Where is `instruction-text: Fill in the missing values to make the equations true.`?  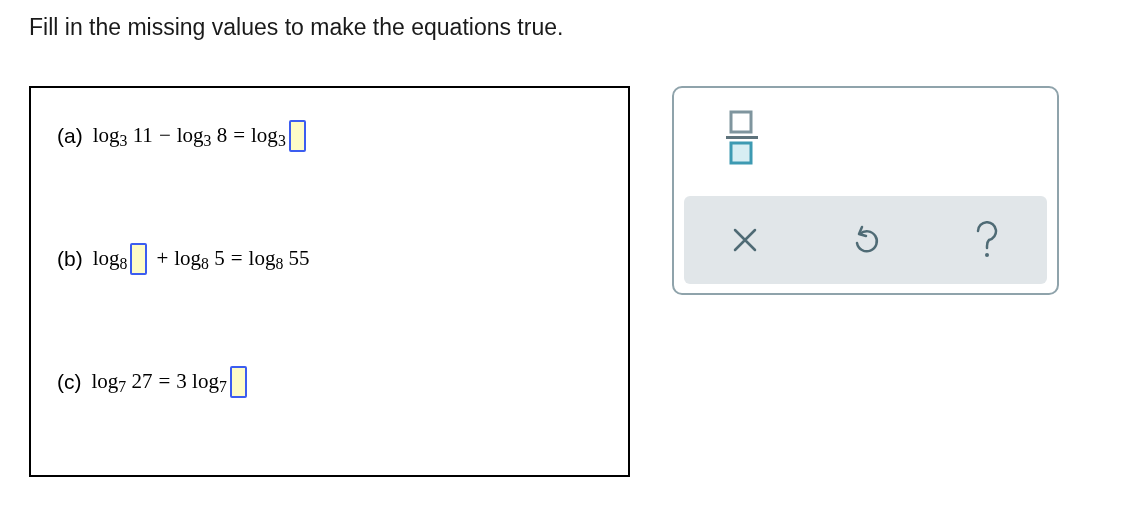
instruction-text: Fill in the missing values to make the equations true. is located at coordinates (297, 27).